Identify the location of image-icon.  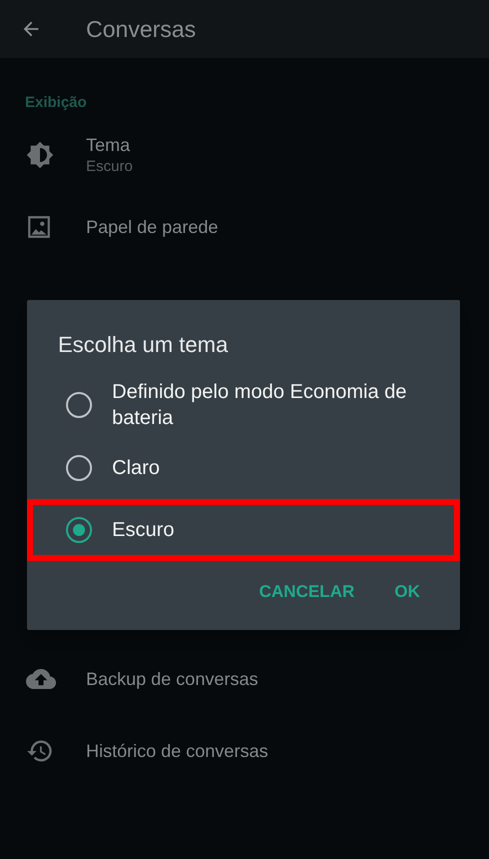
(39, 227).